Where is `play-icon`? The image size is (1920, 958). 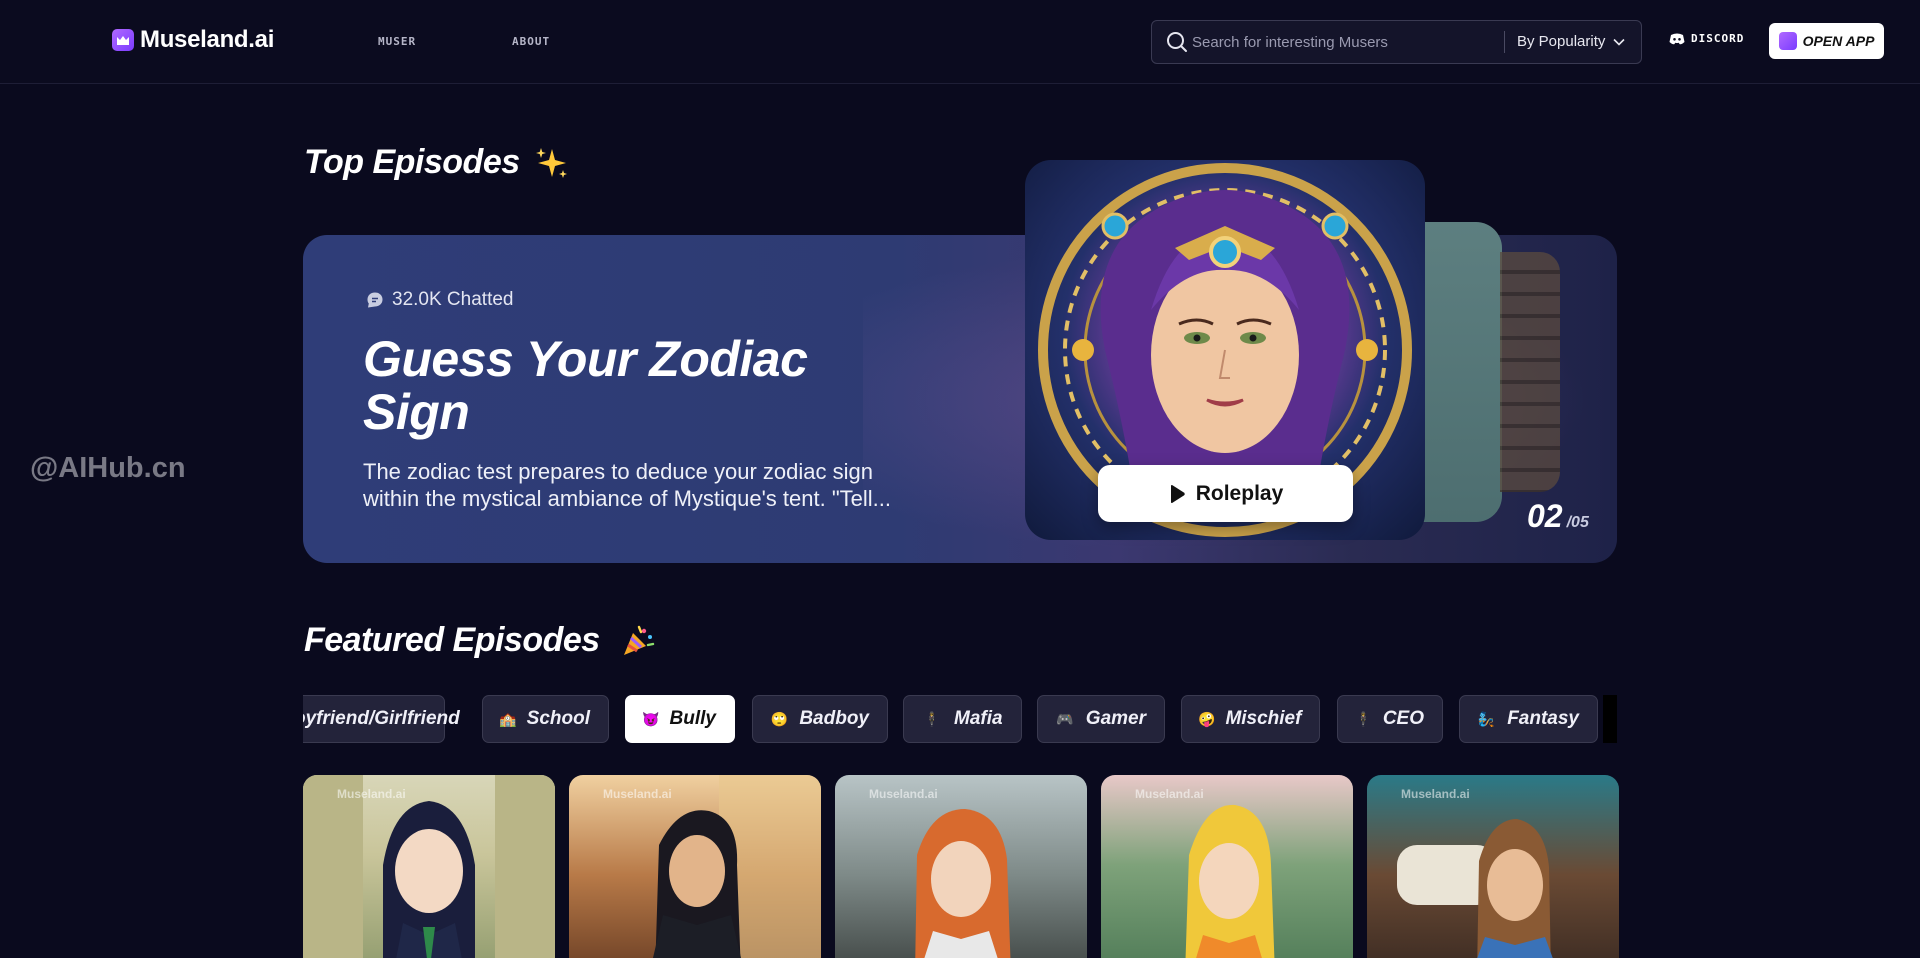
play-icon is located at coordinates (1177, 493).